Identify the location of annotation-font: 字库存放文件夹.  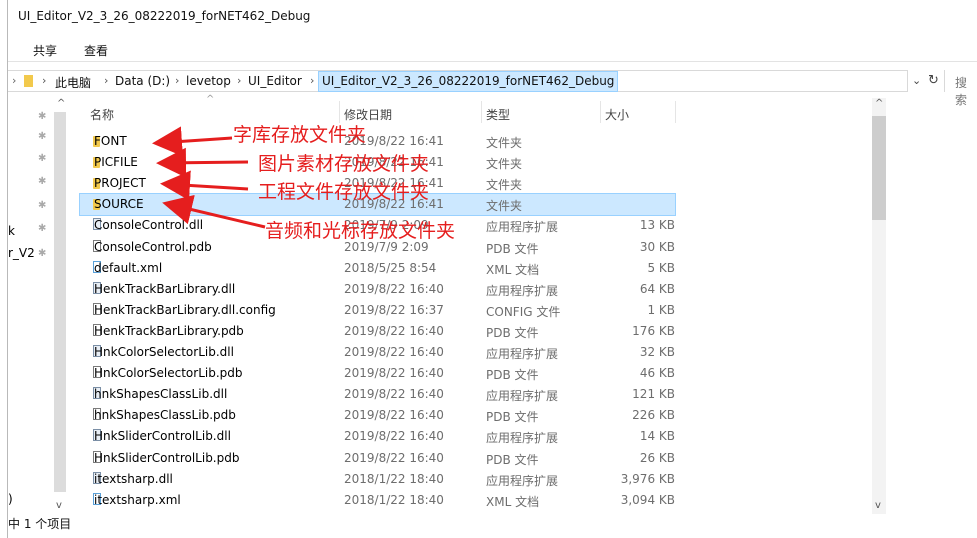
(300, 135).